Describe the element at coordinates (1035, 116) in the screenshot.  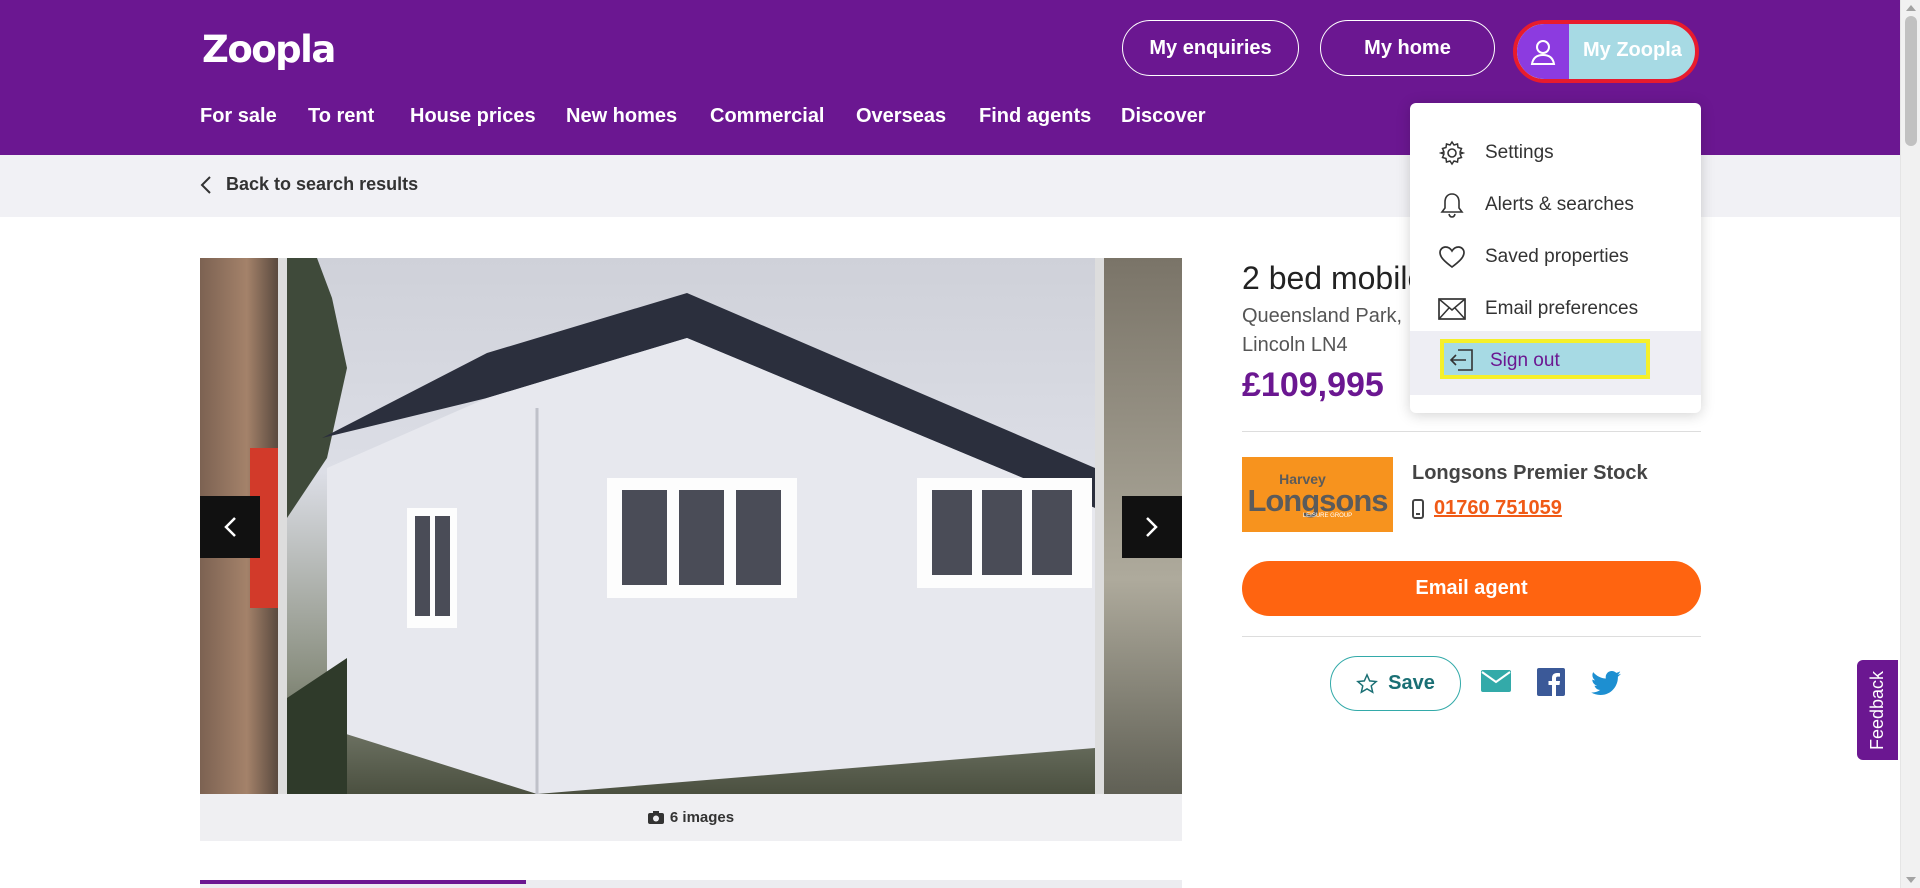
I see `nav-find-agents: Find agents` at that location.